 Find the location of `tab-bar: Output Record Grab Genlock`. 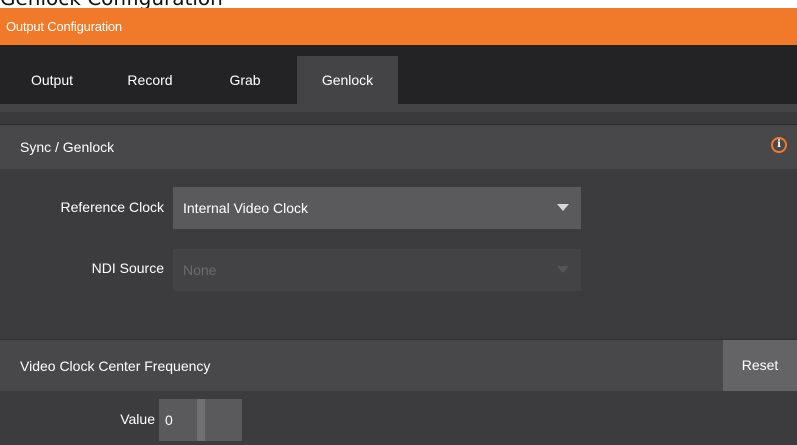

tab-bar: Output Record Grab Genlock is located at coordinates (398, 74).